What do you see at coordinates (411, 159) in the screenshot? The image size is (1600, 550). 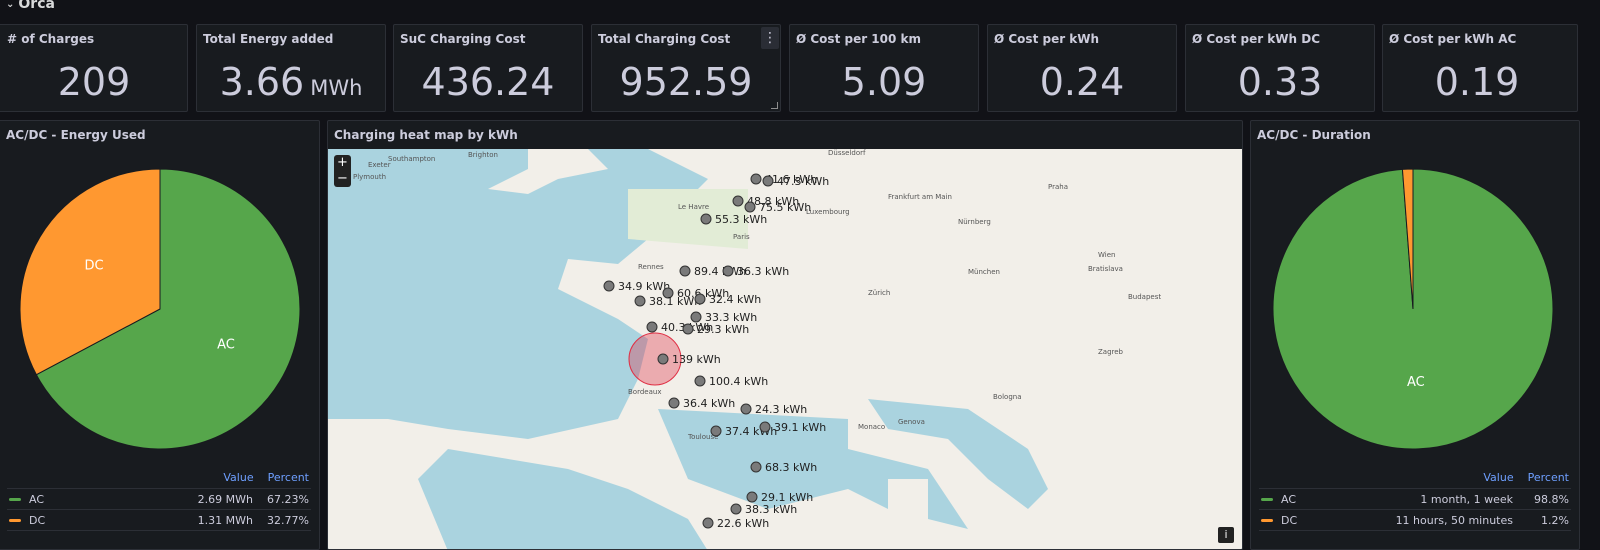 I see `place-label: Southampton` at bounding box center [411, 159].